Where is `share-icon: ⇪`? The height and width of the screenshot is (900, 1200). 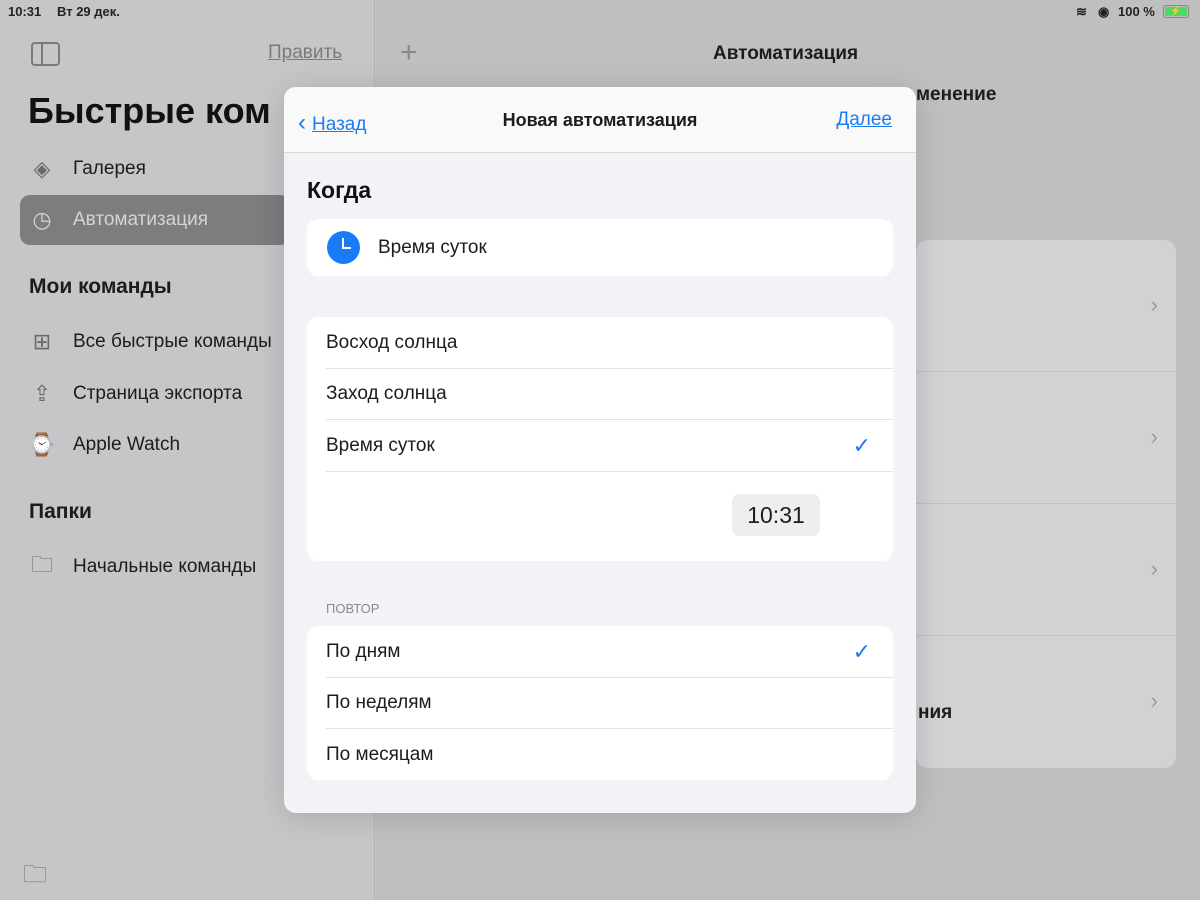
share-icon: ⇪ is located at coordinates (42, 393).